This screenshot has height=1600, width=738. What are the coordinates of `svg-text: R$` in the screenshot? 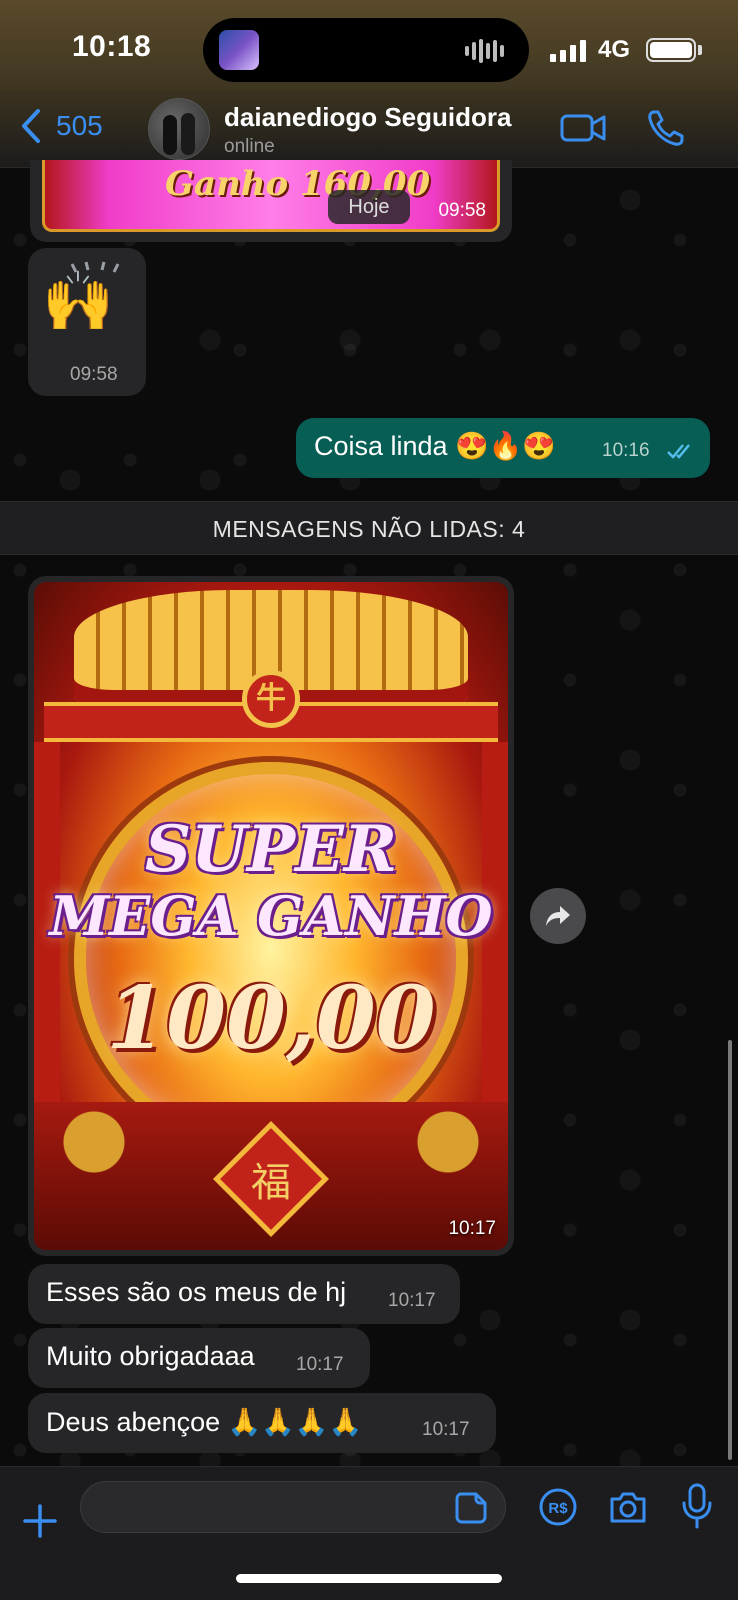 It's located at (558, 1508).